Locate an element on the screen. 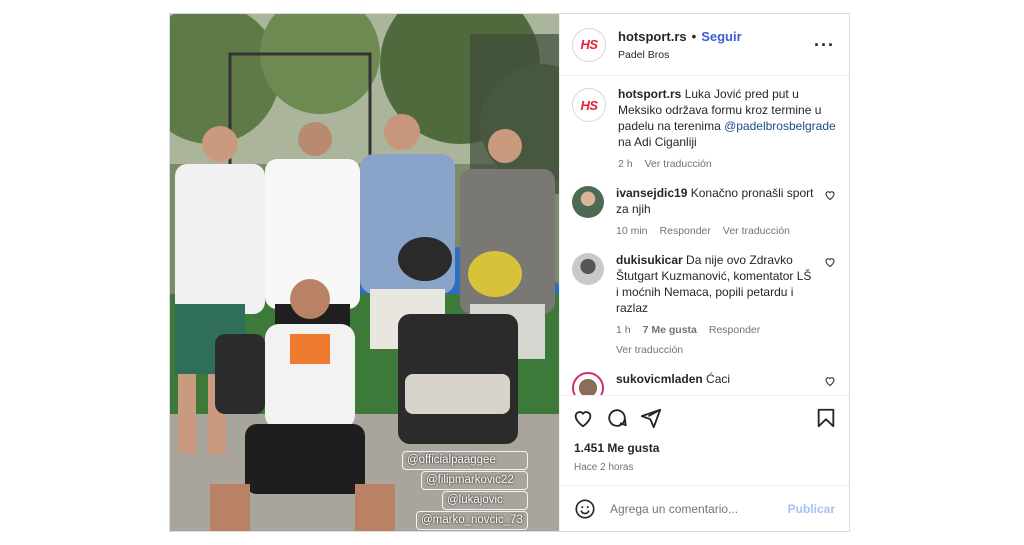 The height and width of the screenshot is (545, 1024). emoji-icon is located at coordinates (585, 509).